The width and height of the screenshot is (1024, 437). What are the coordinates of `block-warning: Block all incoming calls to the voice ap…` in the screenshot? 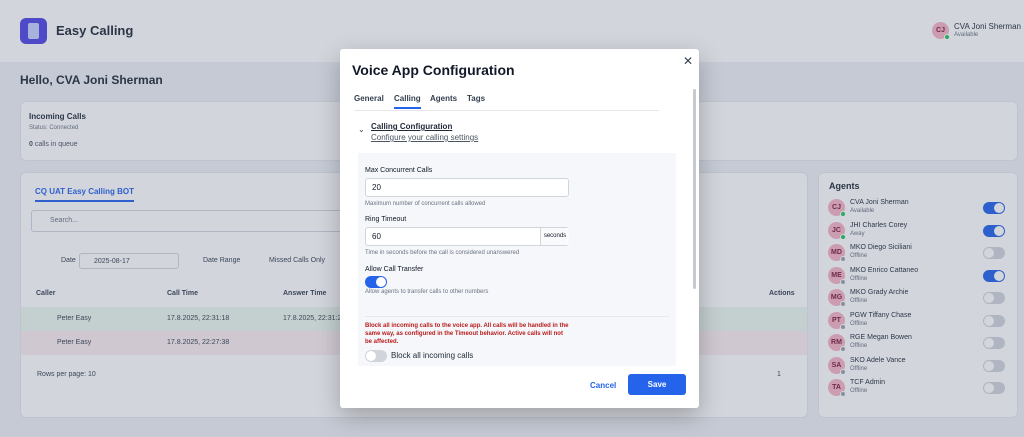 It's located at (467, 334).